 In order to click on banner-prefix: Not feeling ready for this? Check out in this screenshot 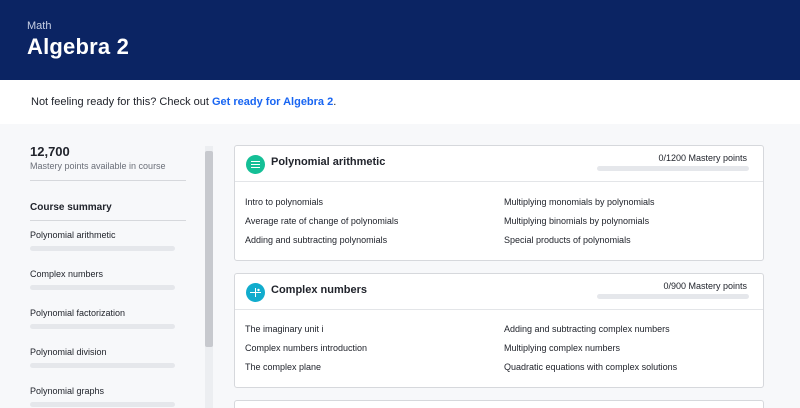, I will do `click(121, 102)`.